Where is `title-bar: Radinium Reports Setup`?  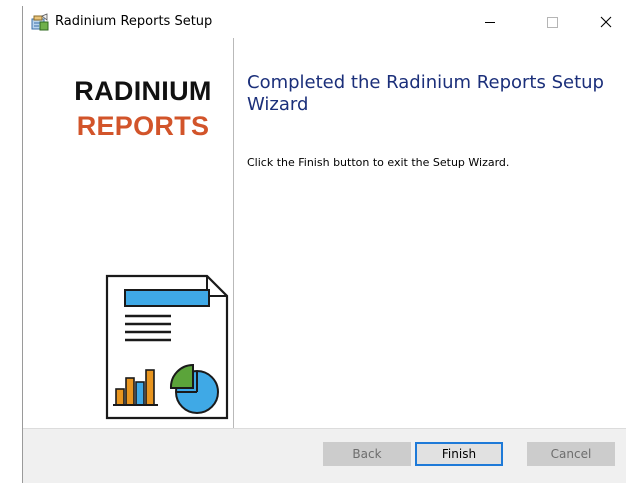
title-bar: Radinium Reports Setup is located at coordinates (324, 22).